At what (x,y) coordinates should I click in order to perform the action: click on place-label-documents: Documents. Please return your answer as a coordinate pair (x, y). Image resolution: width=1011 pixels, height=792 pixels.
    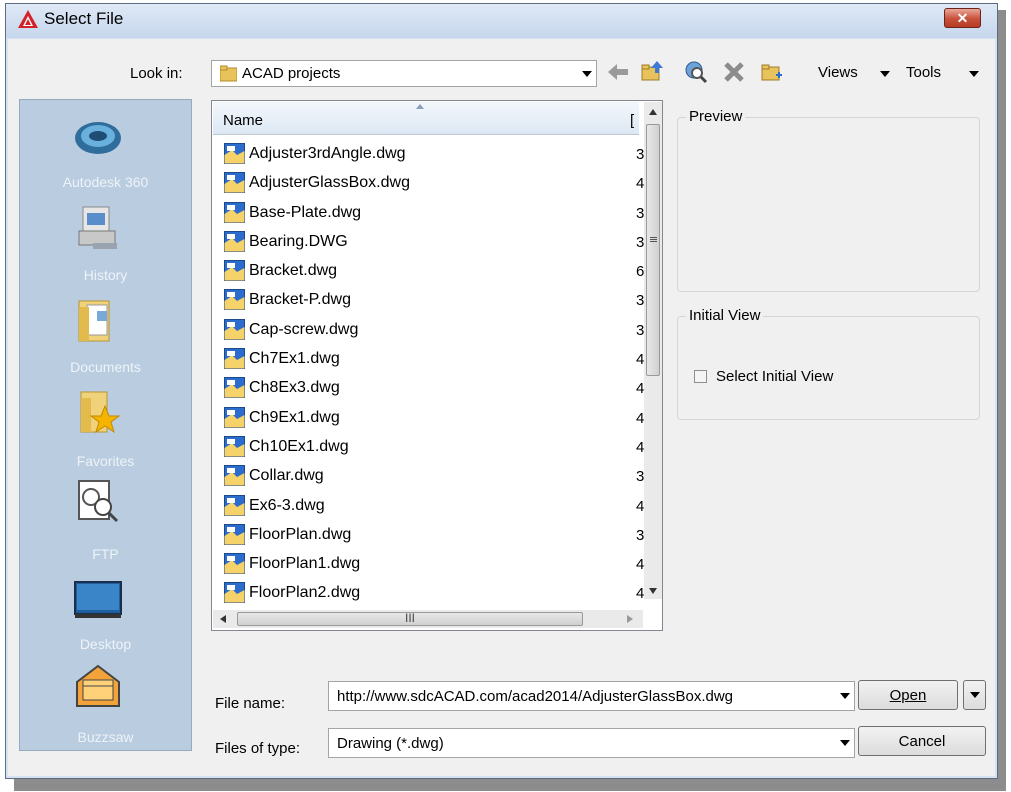
    Looking at the image, I should click on (105, 367).